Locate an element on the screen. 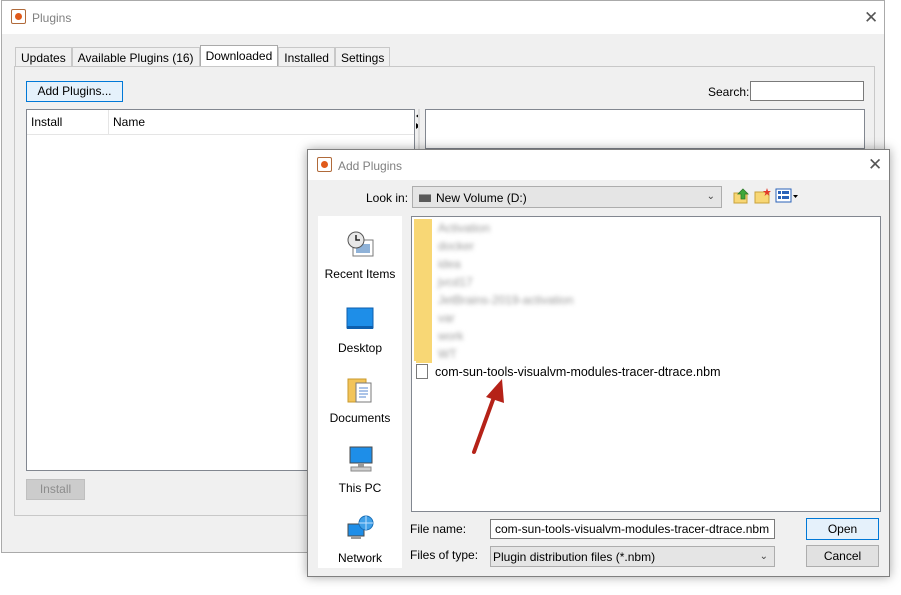 Image resolution: width=901 pixels, height=595 pixels. app-logo-icon is located at coordinates (18, 16).